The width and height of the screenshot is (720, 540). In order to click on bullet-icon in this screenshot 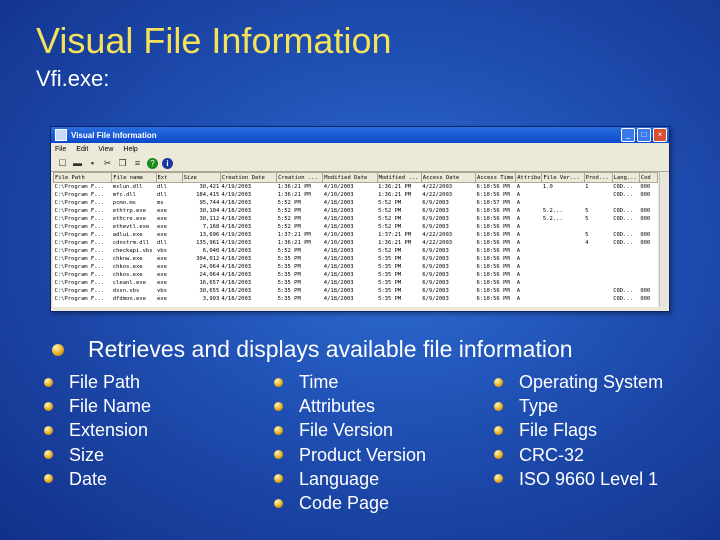, I will do `click(498, 382)`.